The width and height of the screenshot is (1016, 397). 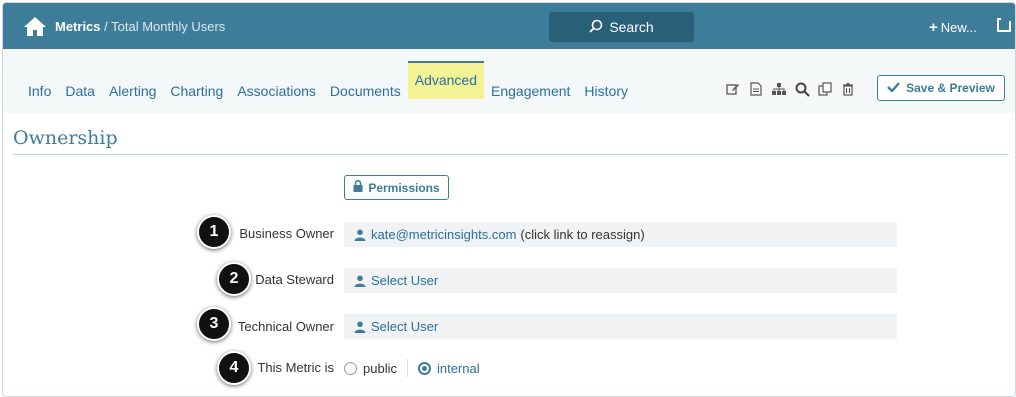 What do you see at coordinates (756, 89) in the screenshot?
I see `document-icon` at bounding box center [756, 89].